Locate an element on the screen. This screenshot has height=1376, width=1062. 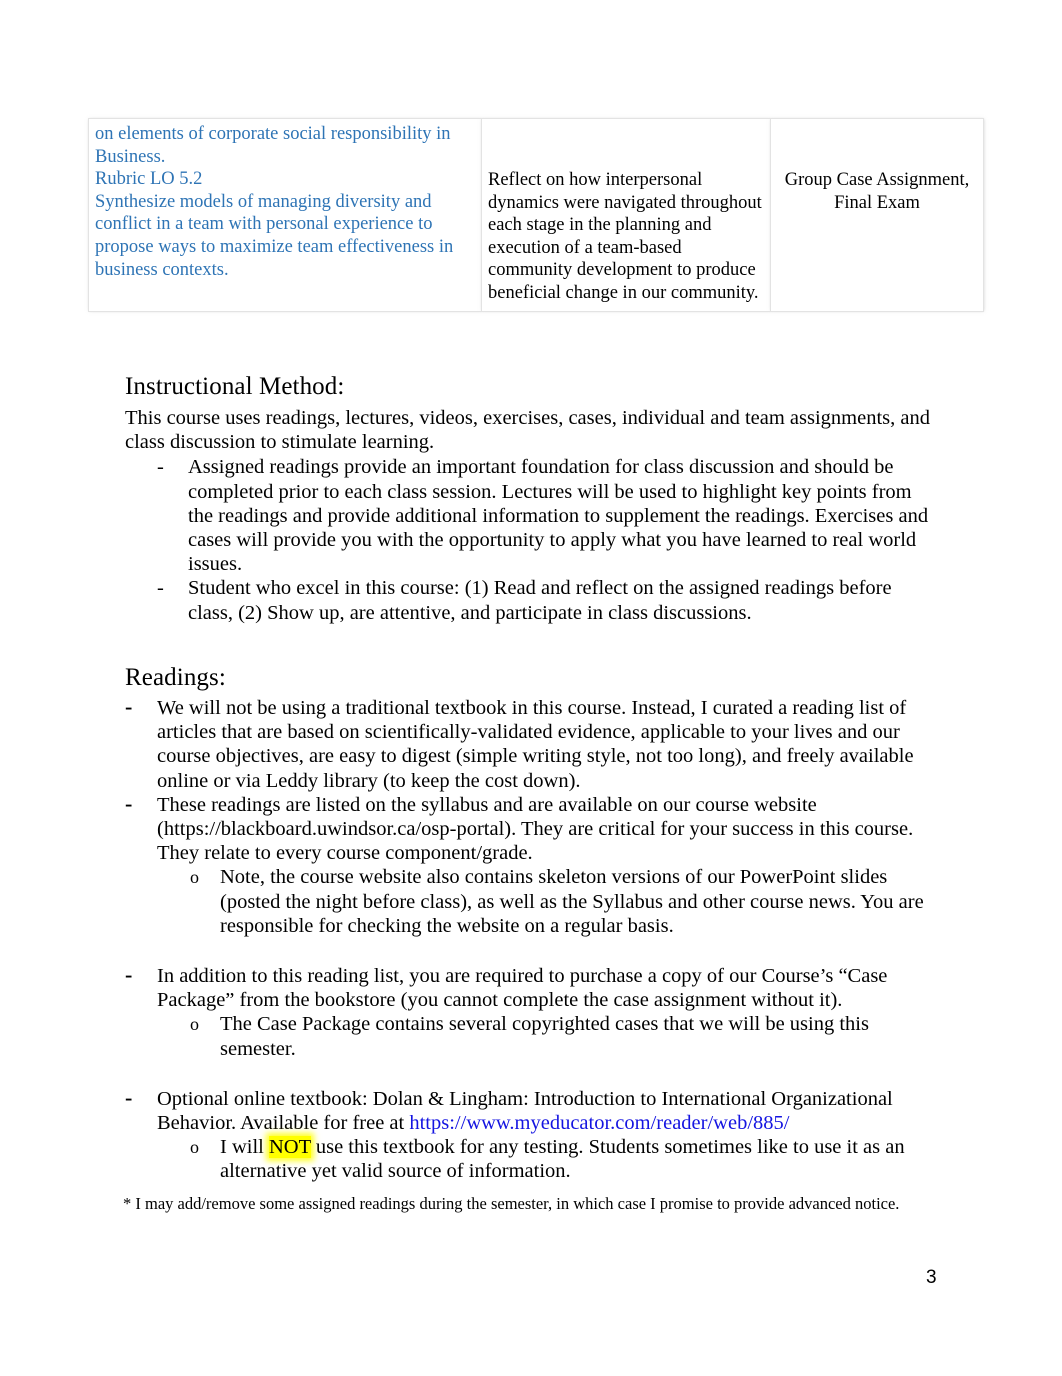
instructional-method-heading: Instructional Method: is located at coordinates (235, 386).